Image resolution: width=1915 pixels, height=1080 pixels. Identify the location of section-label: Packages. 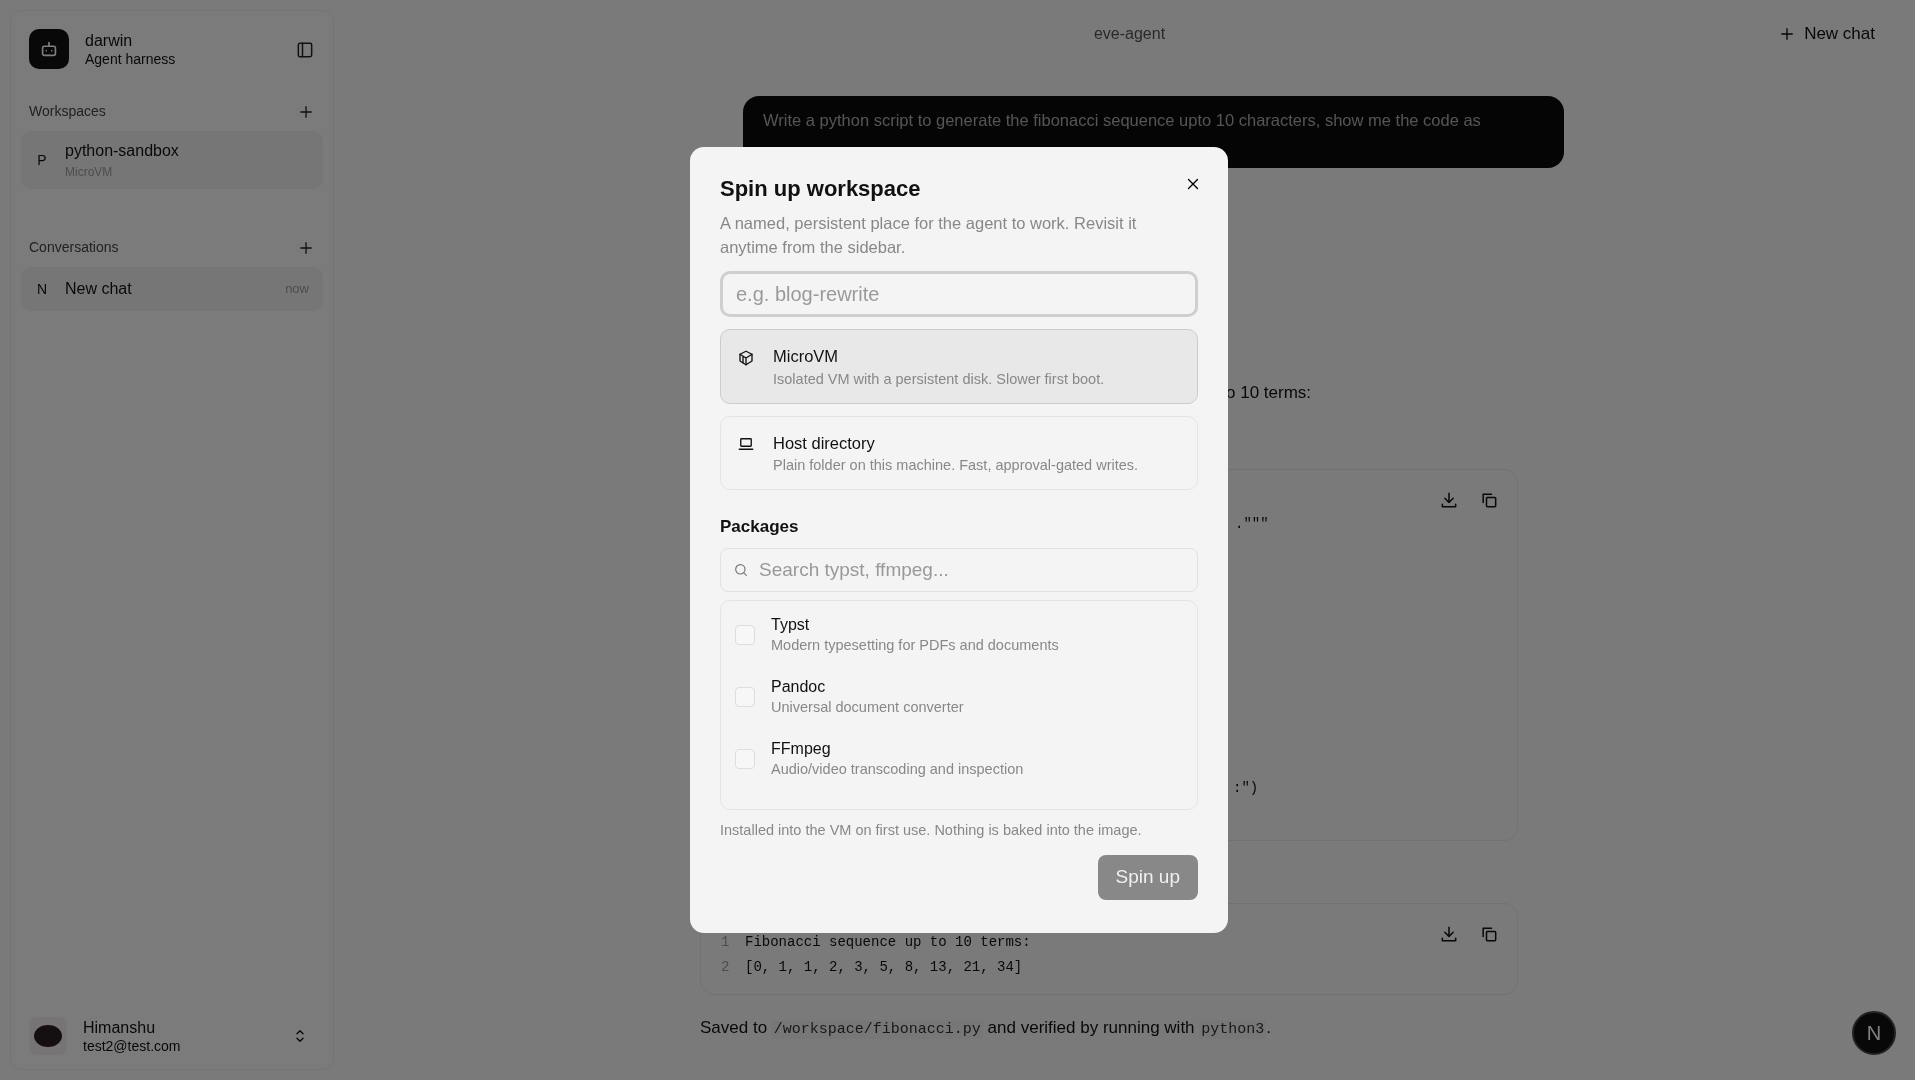
(760, 527).